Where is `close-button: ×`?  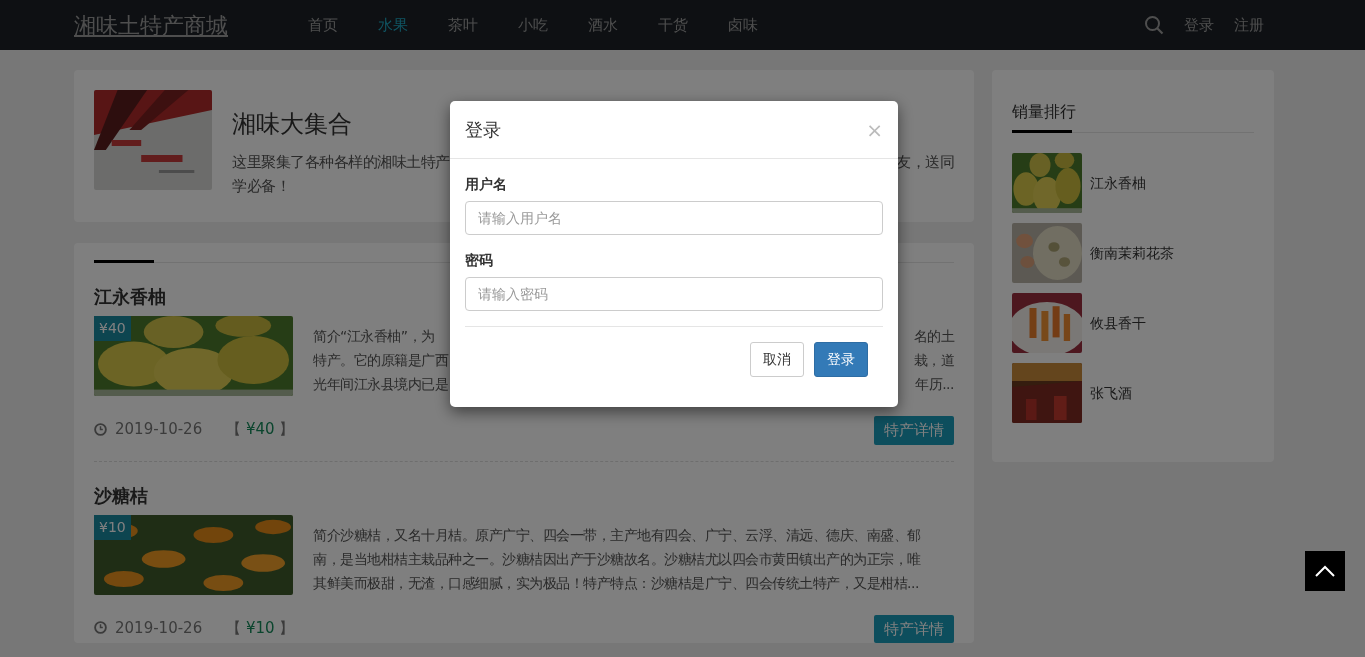 close-button: × is located at coordinates (874, 129).